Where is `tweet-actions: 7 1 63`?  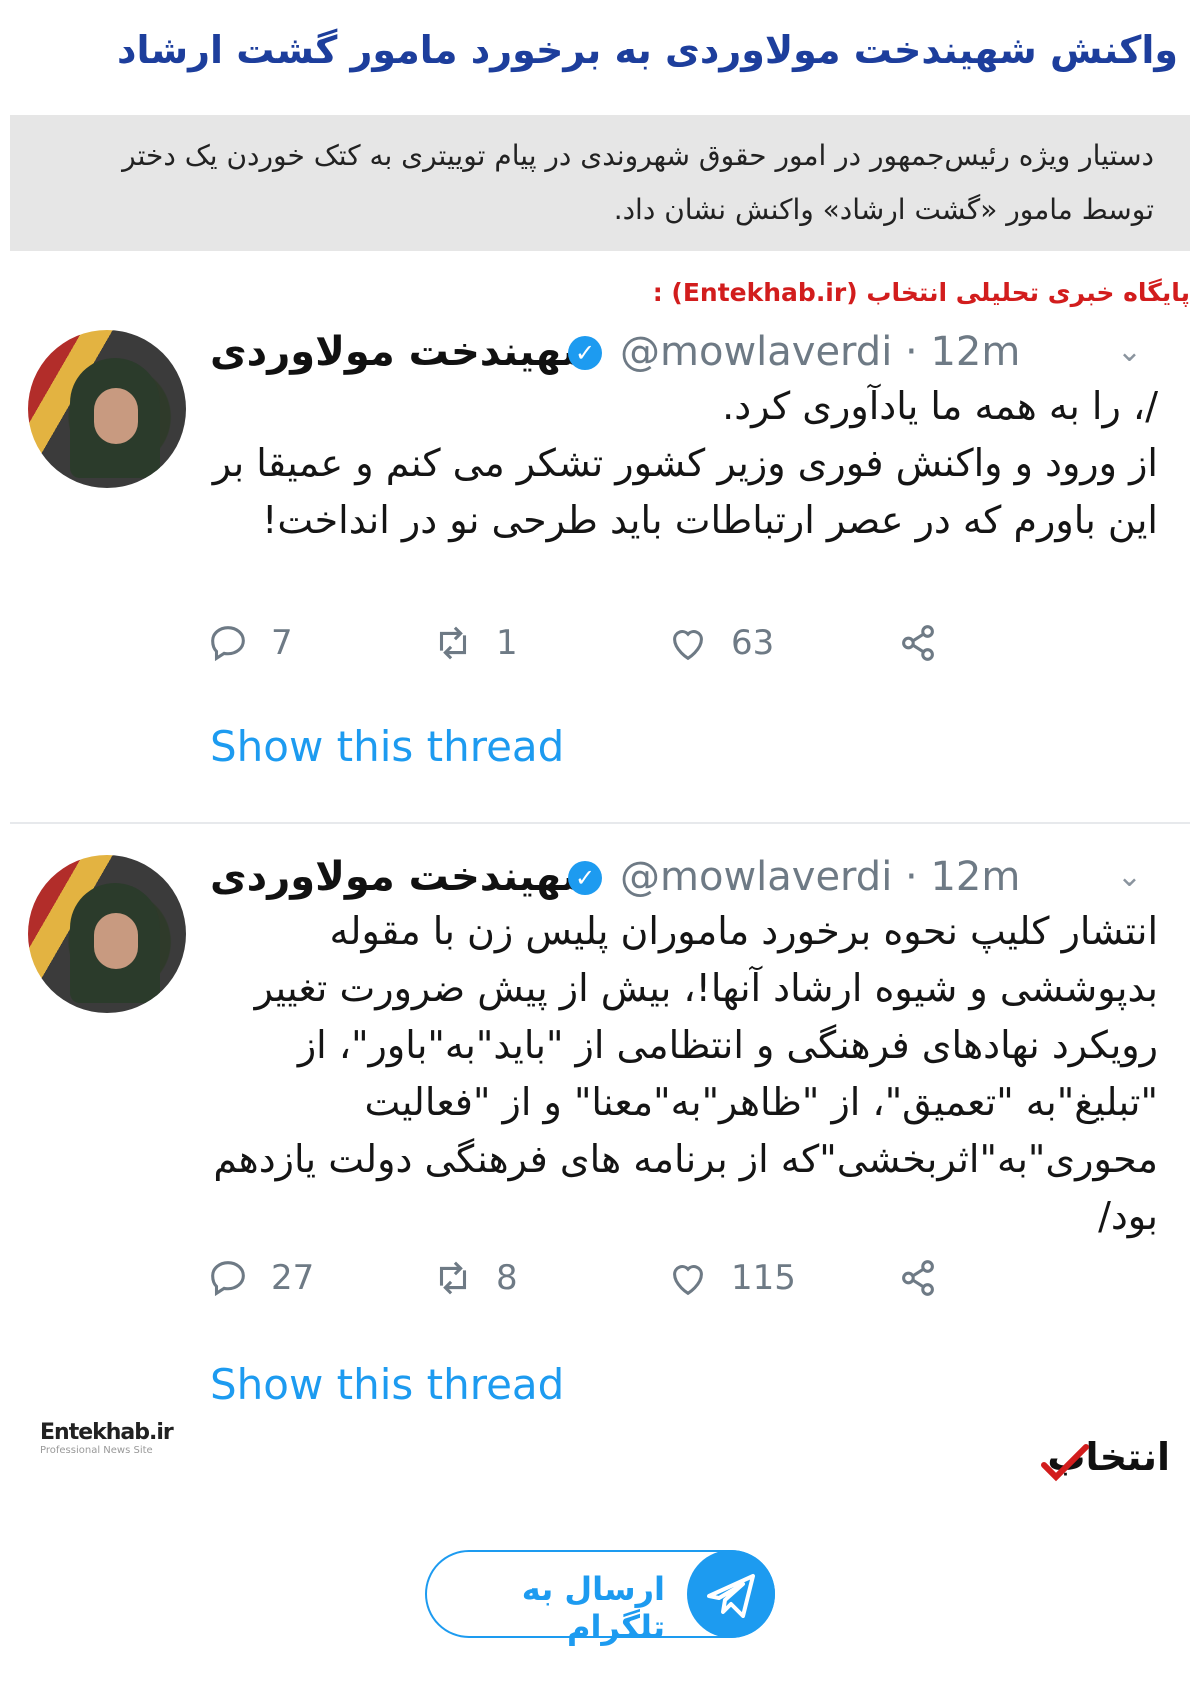
tweet-actions: 7 1 63 is located at coordinates (585, 650).